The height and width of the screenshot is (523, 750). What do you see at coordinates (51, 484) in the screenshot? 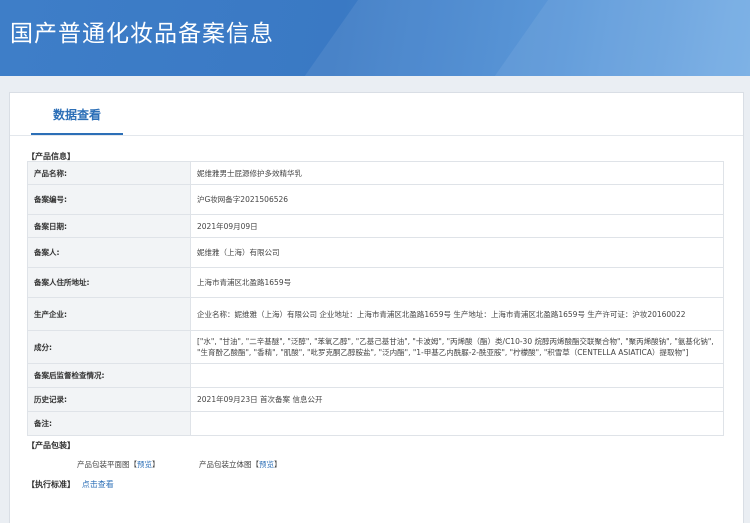
I see `standard-label: 【执行标准】` at bounding box center [51, 484].